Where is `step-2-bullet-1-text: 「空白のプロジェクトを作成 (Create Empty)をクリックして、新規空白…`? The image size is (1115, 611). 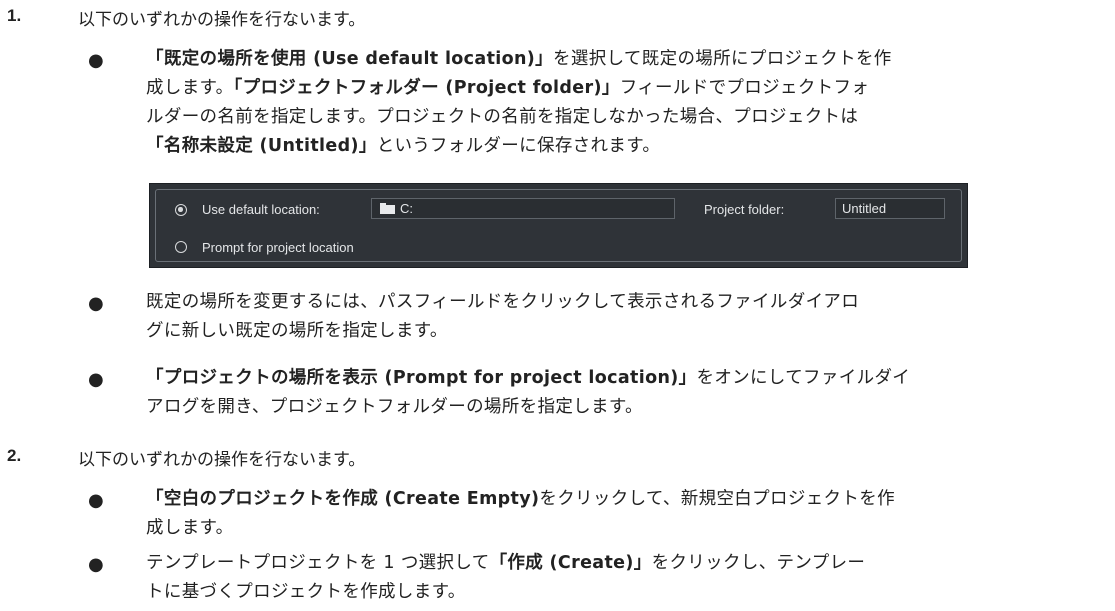 step-2-bullet-1-text: 「空白のプロジェクトを作成 (Create Empty)をクリックして、新規空白… is located at coordinates (520, 513).